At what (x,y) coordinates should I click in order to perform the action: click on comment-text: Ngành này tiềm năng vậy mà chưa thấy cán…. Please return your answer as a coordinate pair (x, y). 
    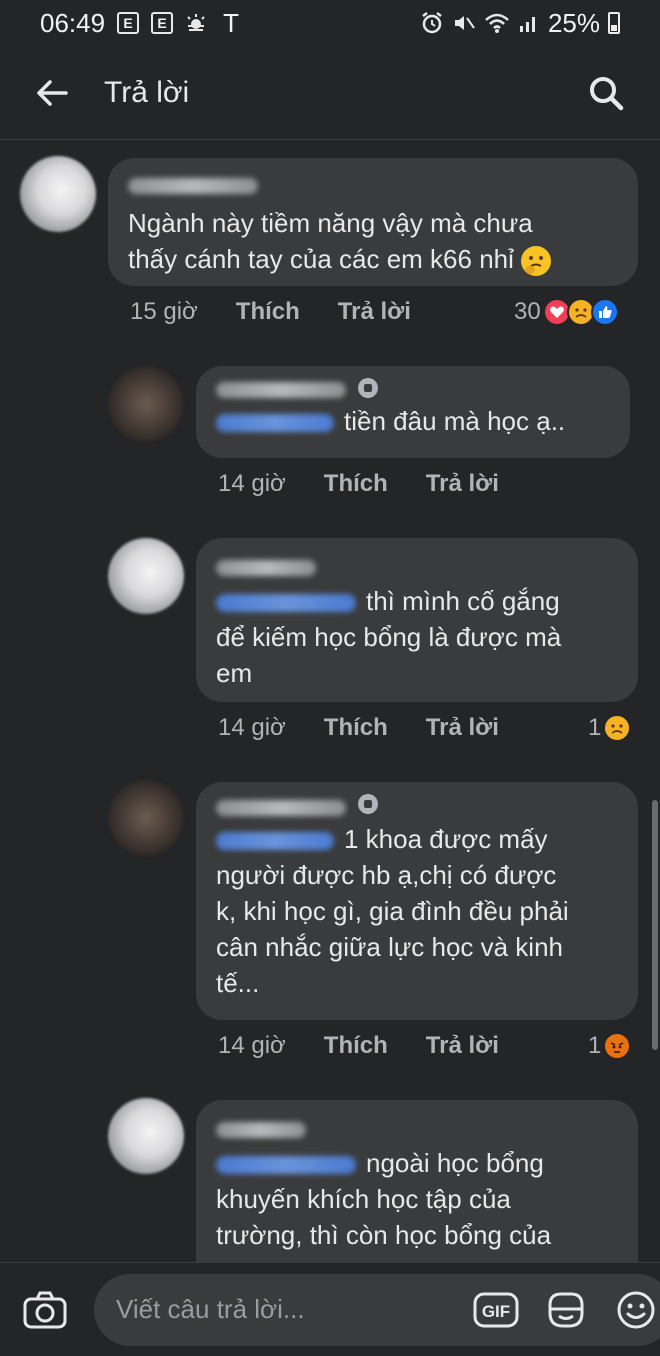
    Looking at the image, I should click on (373, 241).